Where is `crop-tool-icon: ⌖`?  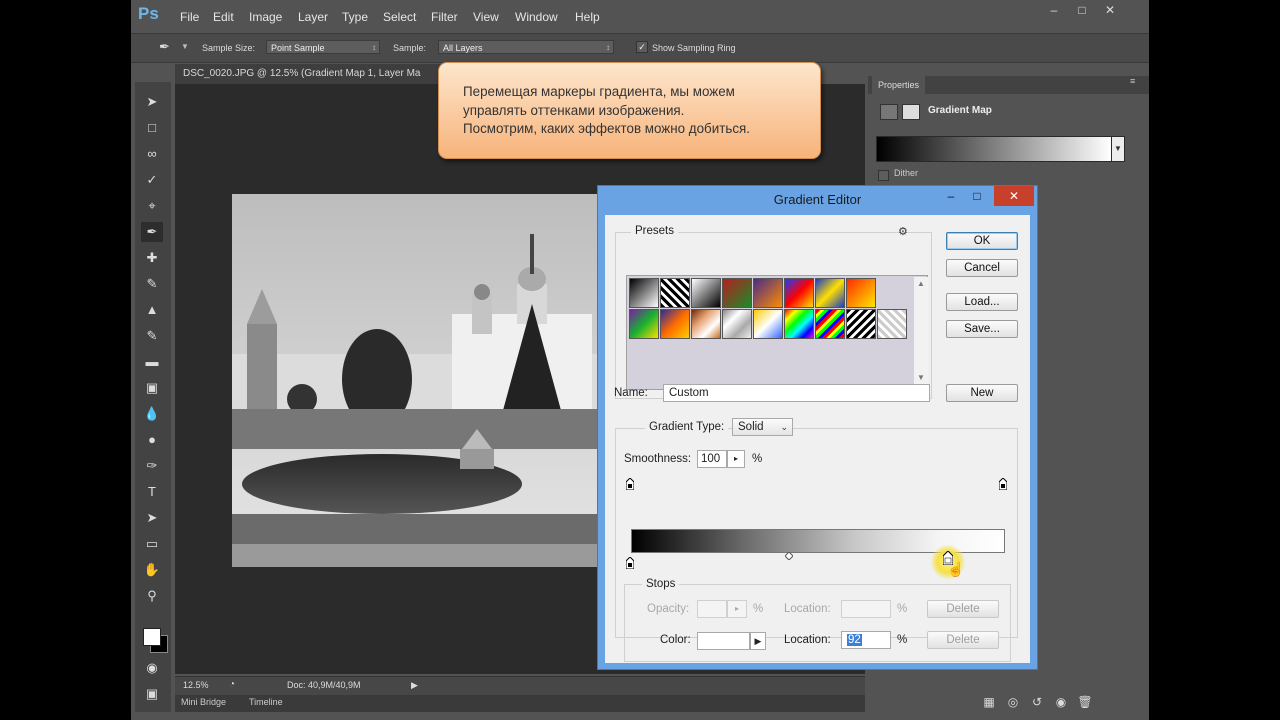 crop-tool-icon: ⌖ is located at coordinates (152, 206).